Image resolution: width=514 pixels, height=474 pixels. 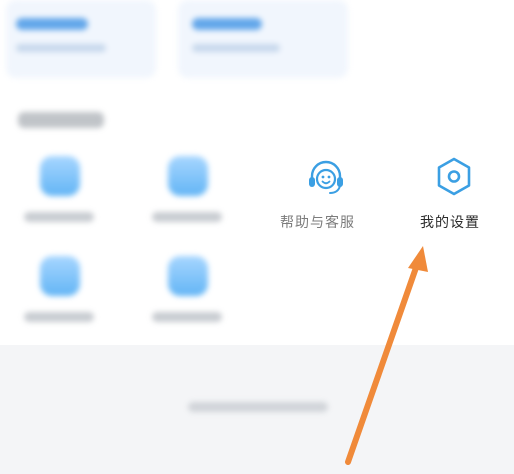 What do you see at coordinates (450, 223) in the screenshot?
I see `my-settings-label: 我的设置` at bounding box center [450, 223].